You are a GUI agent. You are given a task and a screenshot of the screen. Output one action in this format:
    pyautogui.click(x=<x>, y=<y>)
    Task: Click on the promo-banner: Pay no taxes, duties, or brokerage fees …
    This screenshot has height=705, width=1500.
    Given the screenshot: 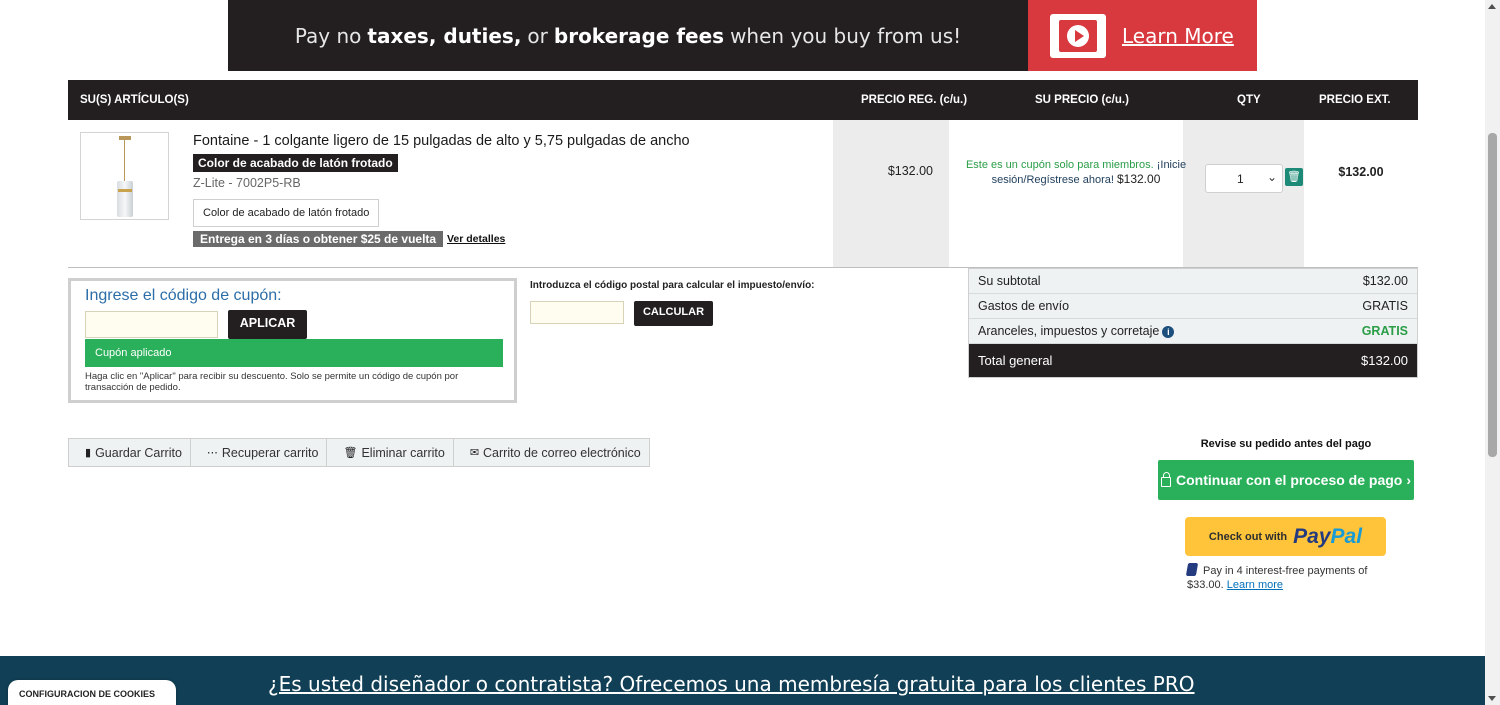 What is the action you would take?
    pyautogui.click(x=742, y=35)
    